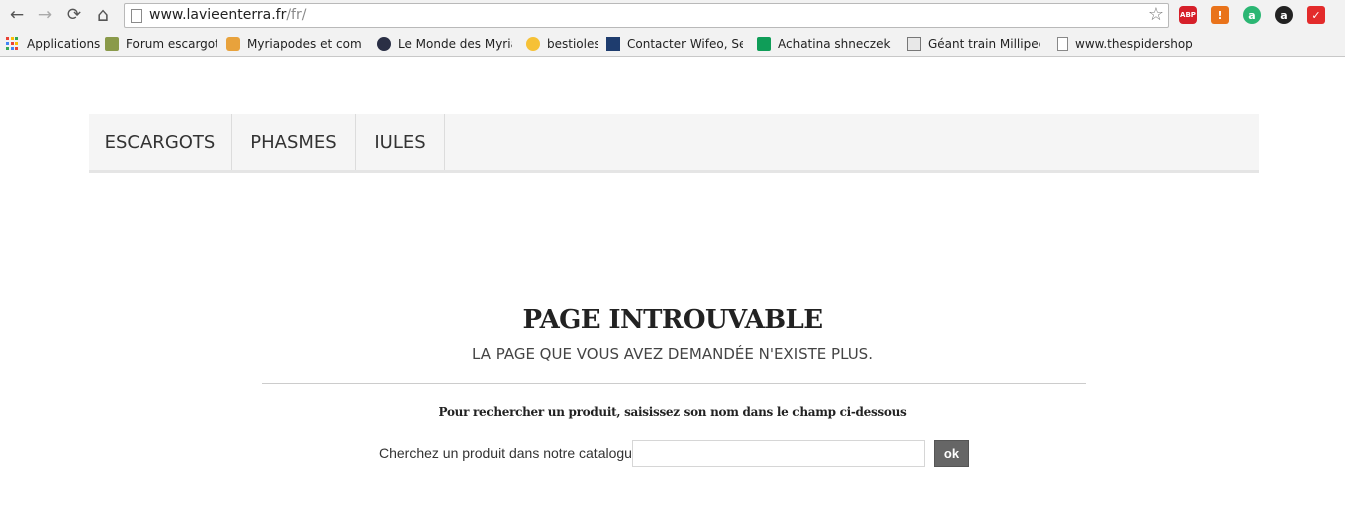  Describe the element at coordinates (674, 383) in the screenshot. I see `divider` at that location.